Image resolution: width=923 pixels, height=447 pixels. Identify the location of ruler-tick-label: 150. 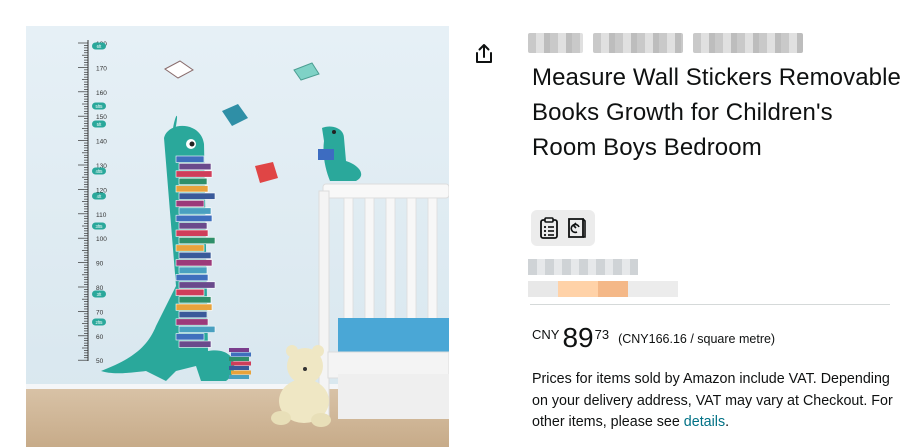
(101, 117).